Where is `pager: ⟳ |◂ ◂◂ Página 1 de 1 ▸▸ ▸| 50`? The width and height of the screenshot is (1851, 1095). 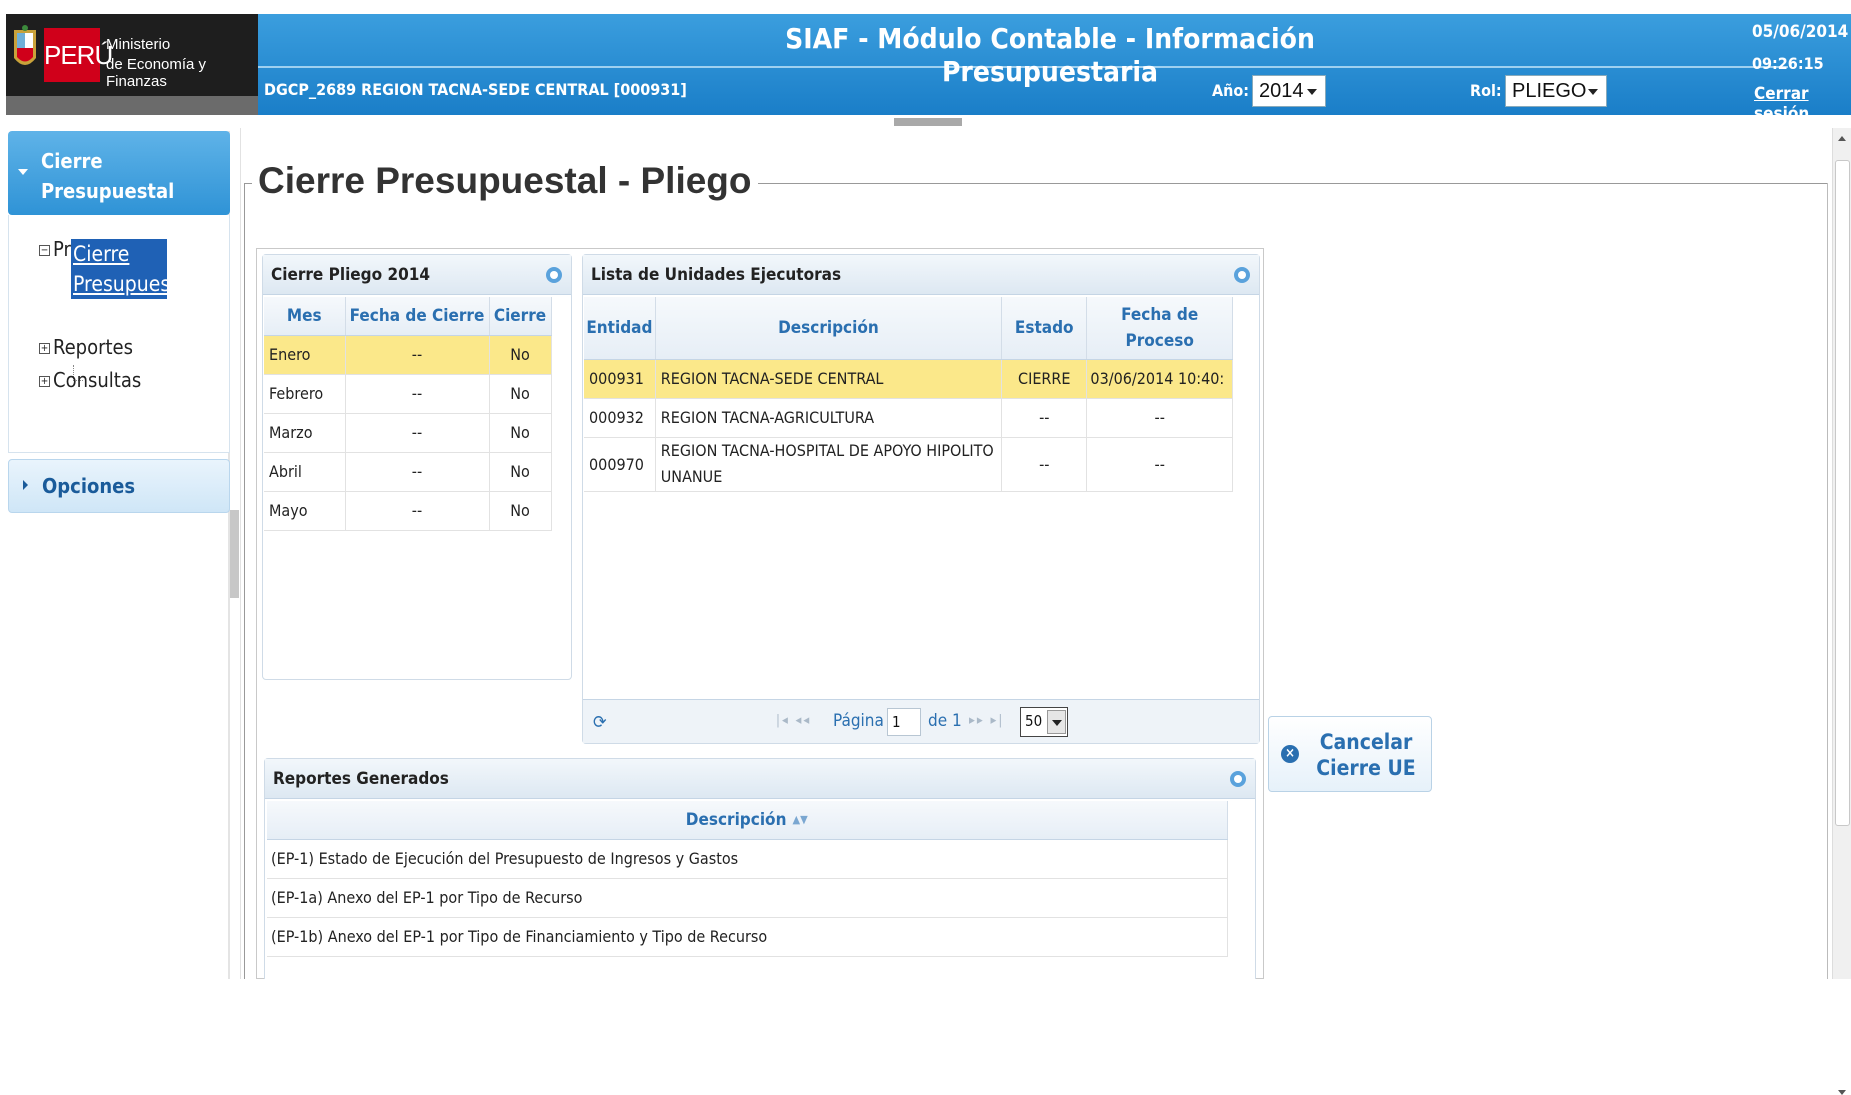 pager: ⟳ |◂ ◂◂ Página 1 de 1 ▸▸ ▸| 50 is located at coordinates (921, 721).